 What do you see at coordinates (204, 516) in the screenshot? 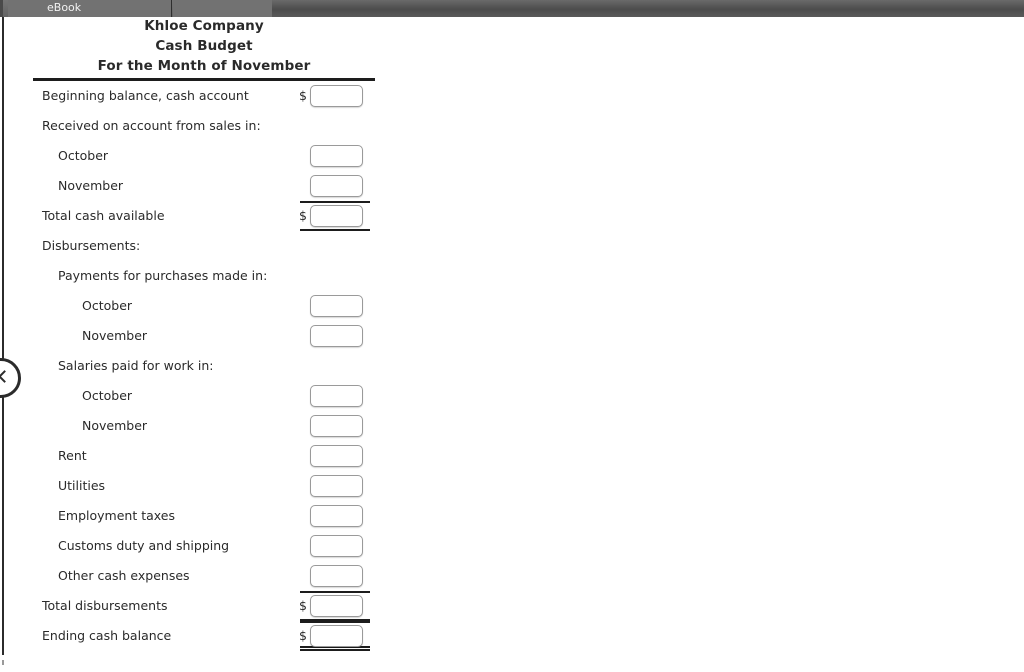
I see `statement-row: Employment taxes` at bounding box center [204, 516].